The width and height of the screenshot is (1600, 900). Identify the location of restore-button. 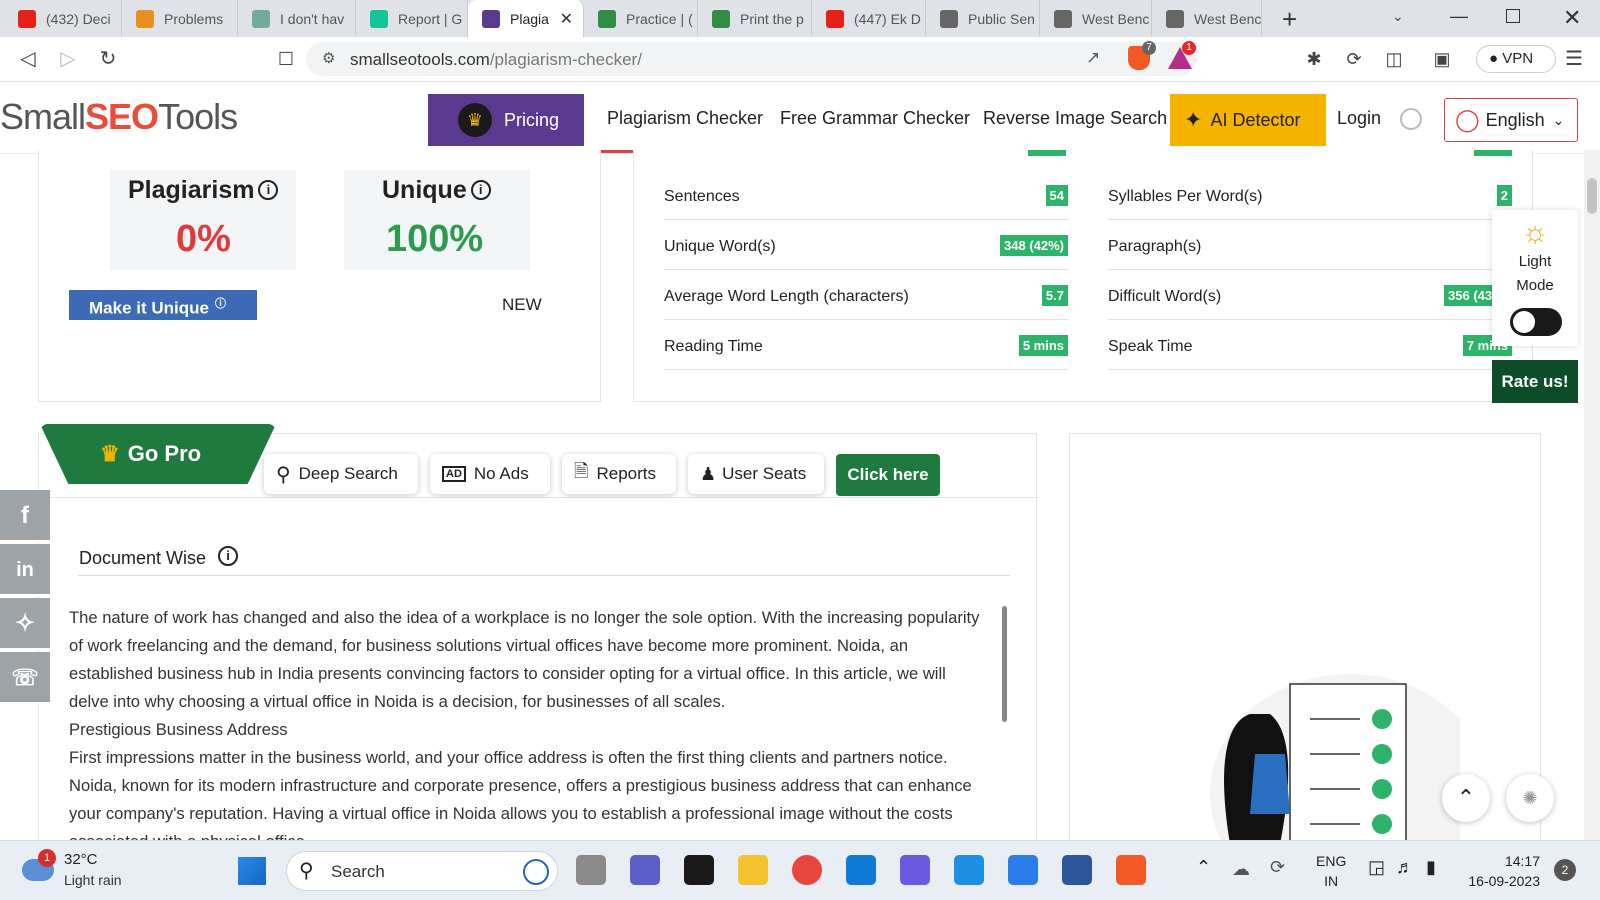
(1513, 16).